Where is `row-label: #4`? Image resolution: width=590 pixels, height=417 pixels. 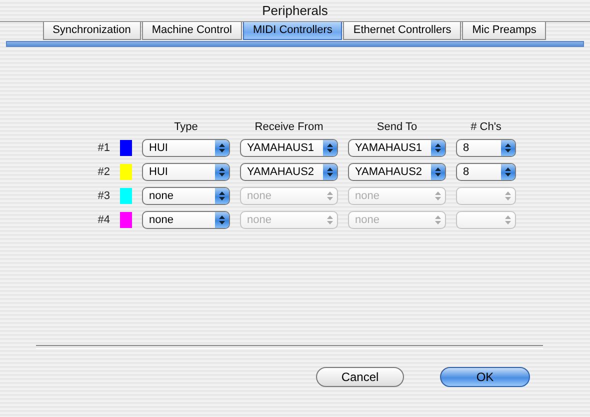 row-label: #4 is located at coordinates (103, 220).